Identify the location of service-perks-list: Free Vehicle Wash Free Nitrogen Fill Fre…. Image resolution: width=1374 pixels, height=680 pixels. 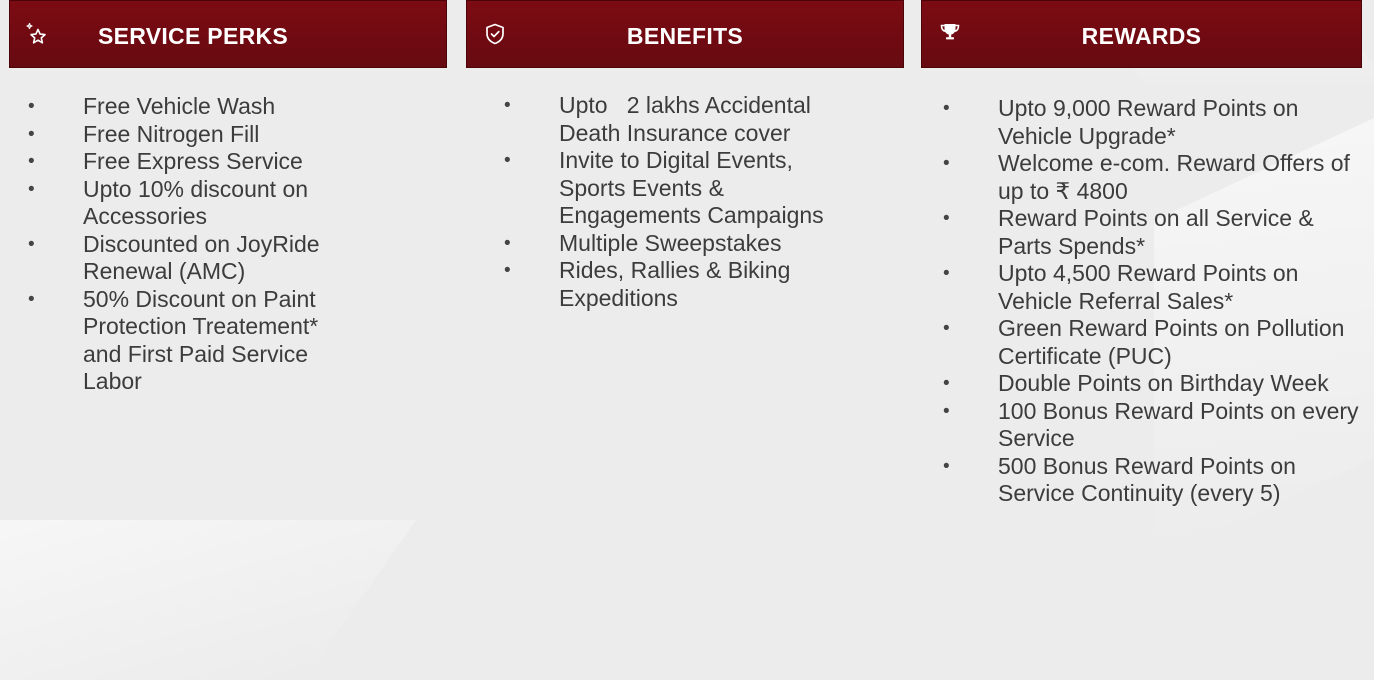
(181, 244).